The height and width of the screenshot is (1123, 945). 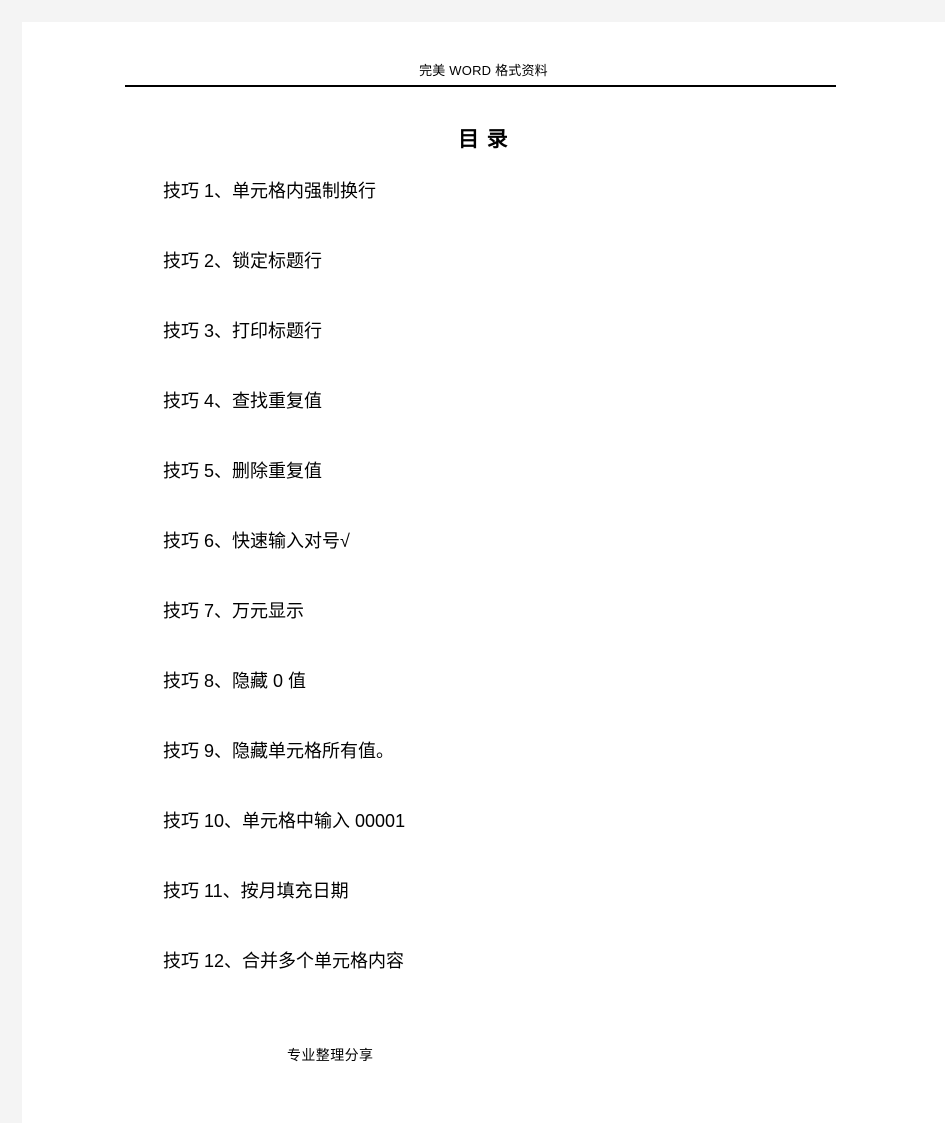 What do you see at coordinates (513, 493) in the screenshot?
I see `toc-item: 技巧 5、删除重复值` at bounding box center [513, 493].